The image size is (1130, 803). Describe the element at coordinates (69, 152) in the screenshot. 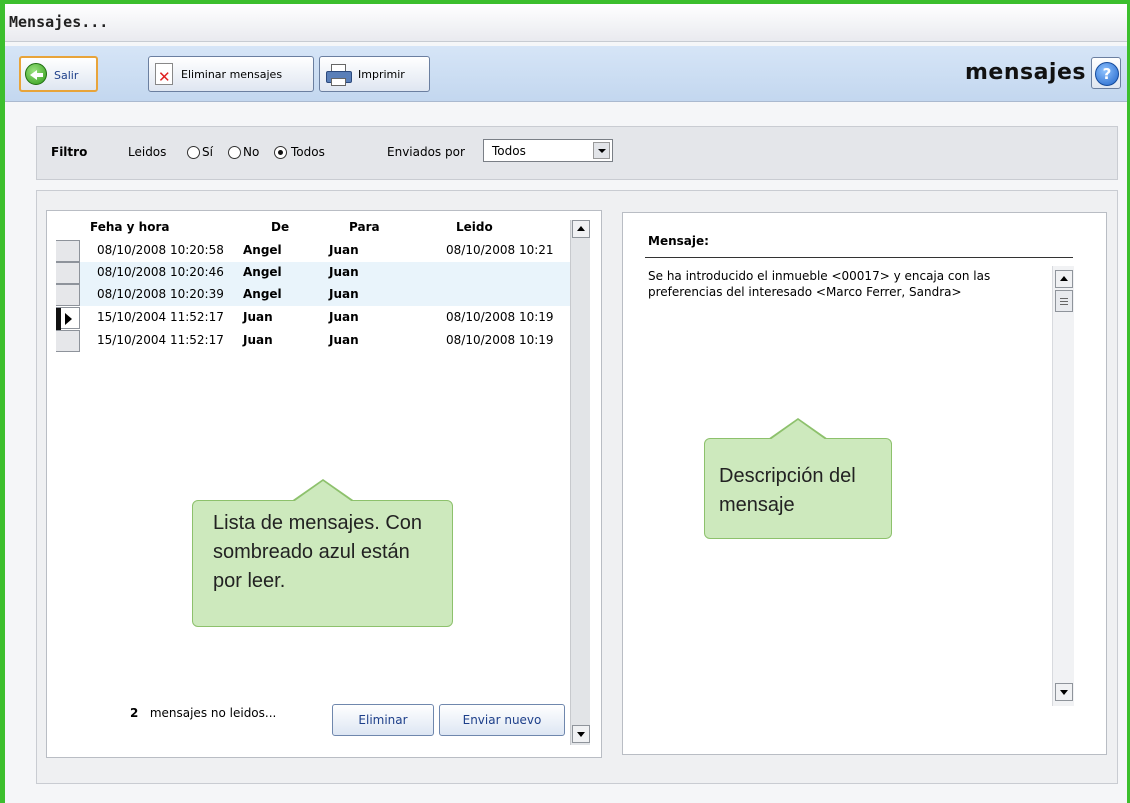

I see `filter-title: Filtro` at that location.